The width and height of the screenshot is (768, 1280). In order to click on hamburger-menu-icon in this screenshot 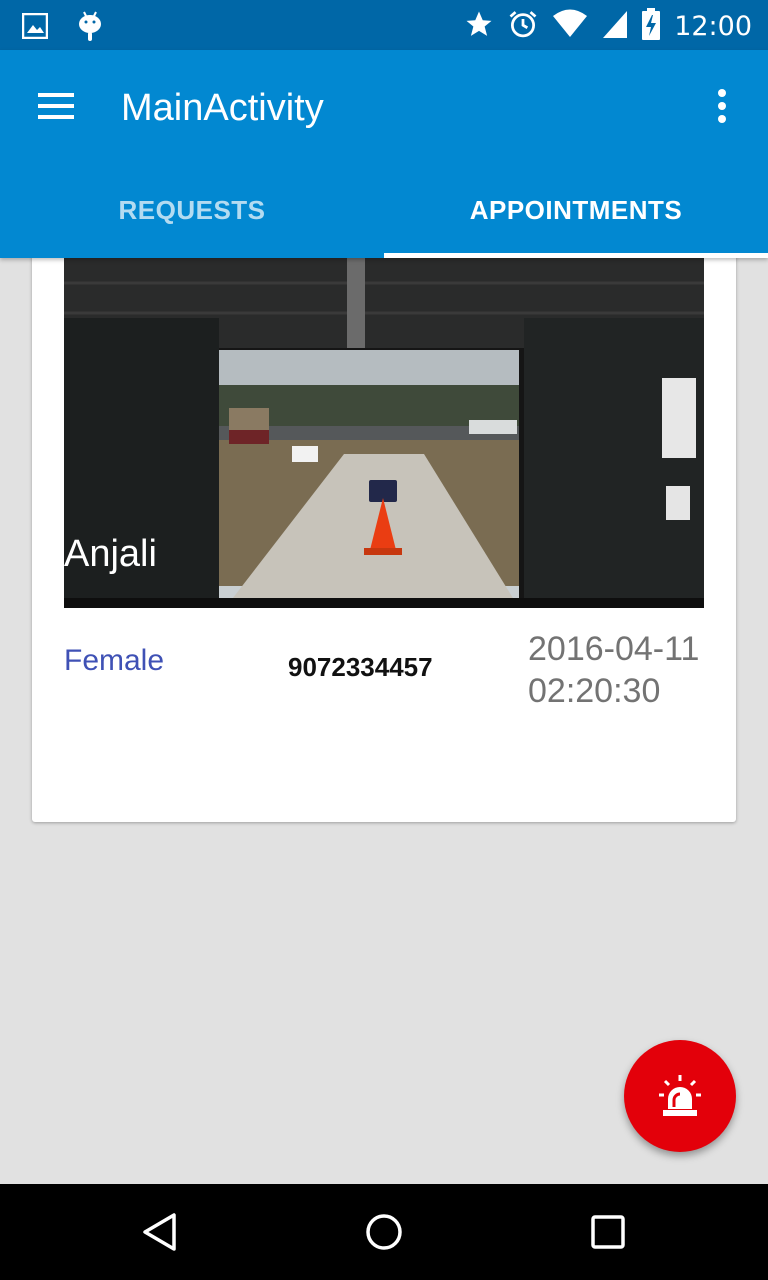, I will do `click(56, 106)`.